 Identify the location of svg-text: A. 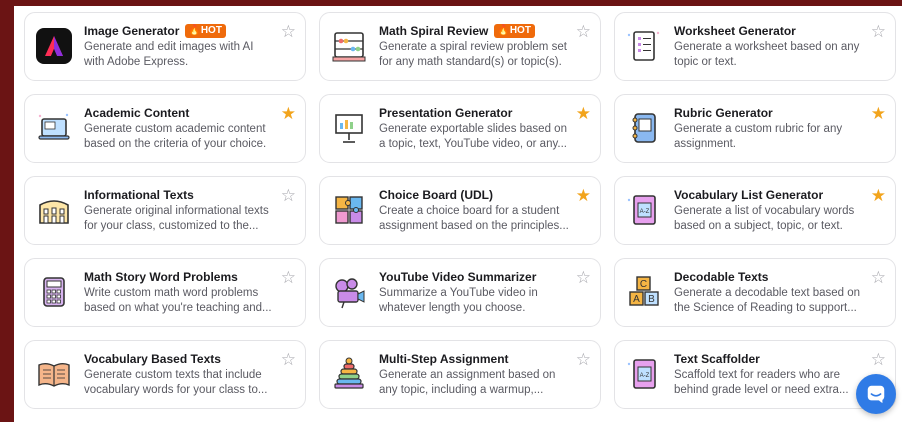
(636, 299).